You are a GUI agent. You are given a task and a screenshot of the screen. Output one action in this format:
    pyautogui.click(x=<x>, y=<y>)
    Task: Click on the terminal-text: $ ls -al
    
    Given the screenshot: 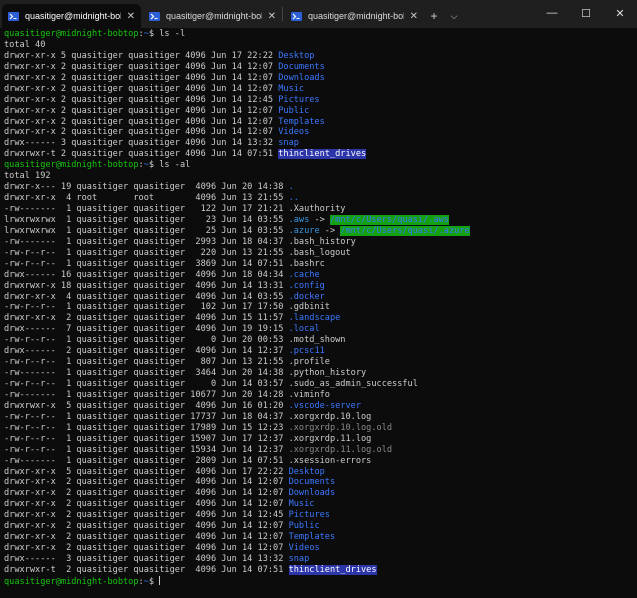 What is the action you would take?
    pyautogui.click(x=169, y=165)
    